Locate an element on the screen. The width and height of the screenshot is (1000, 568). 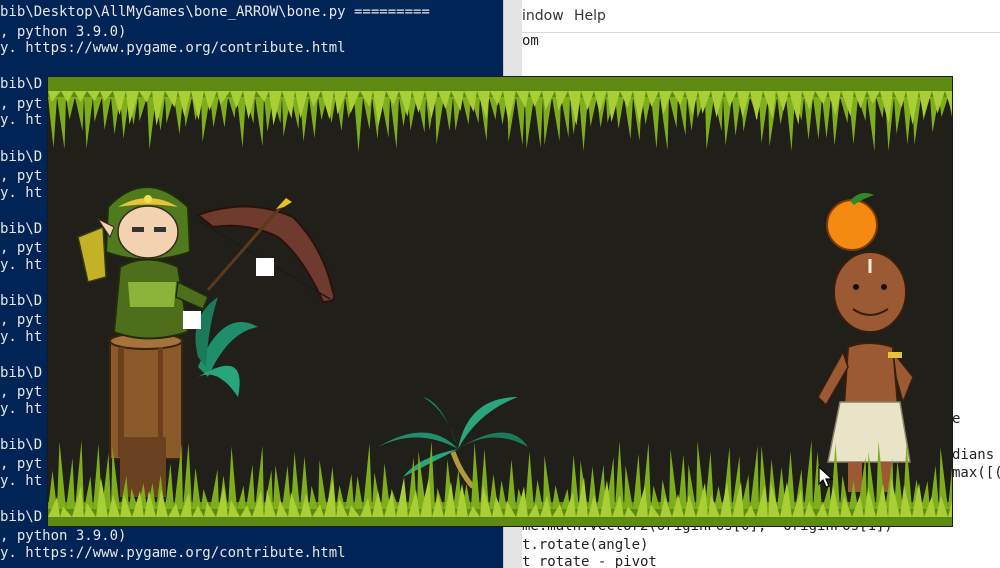
top-grass is located at coordinates (500, 114).